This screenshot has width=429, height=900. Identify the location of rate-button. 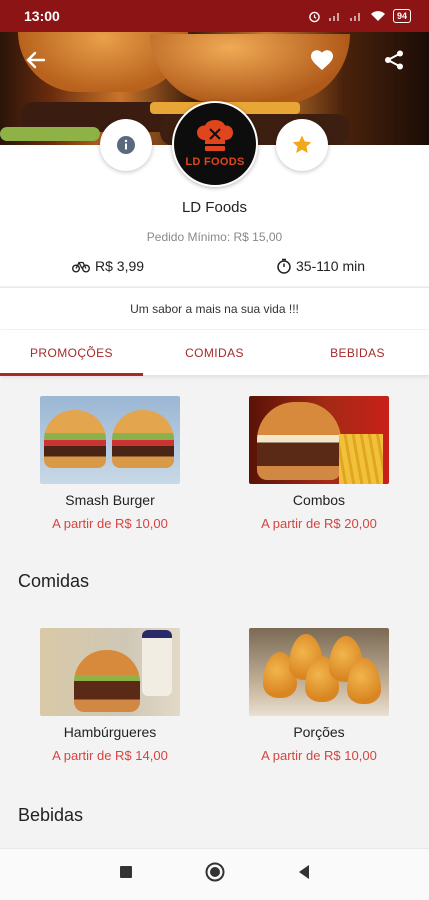
(302, 145).